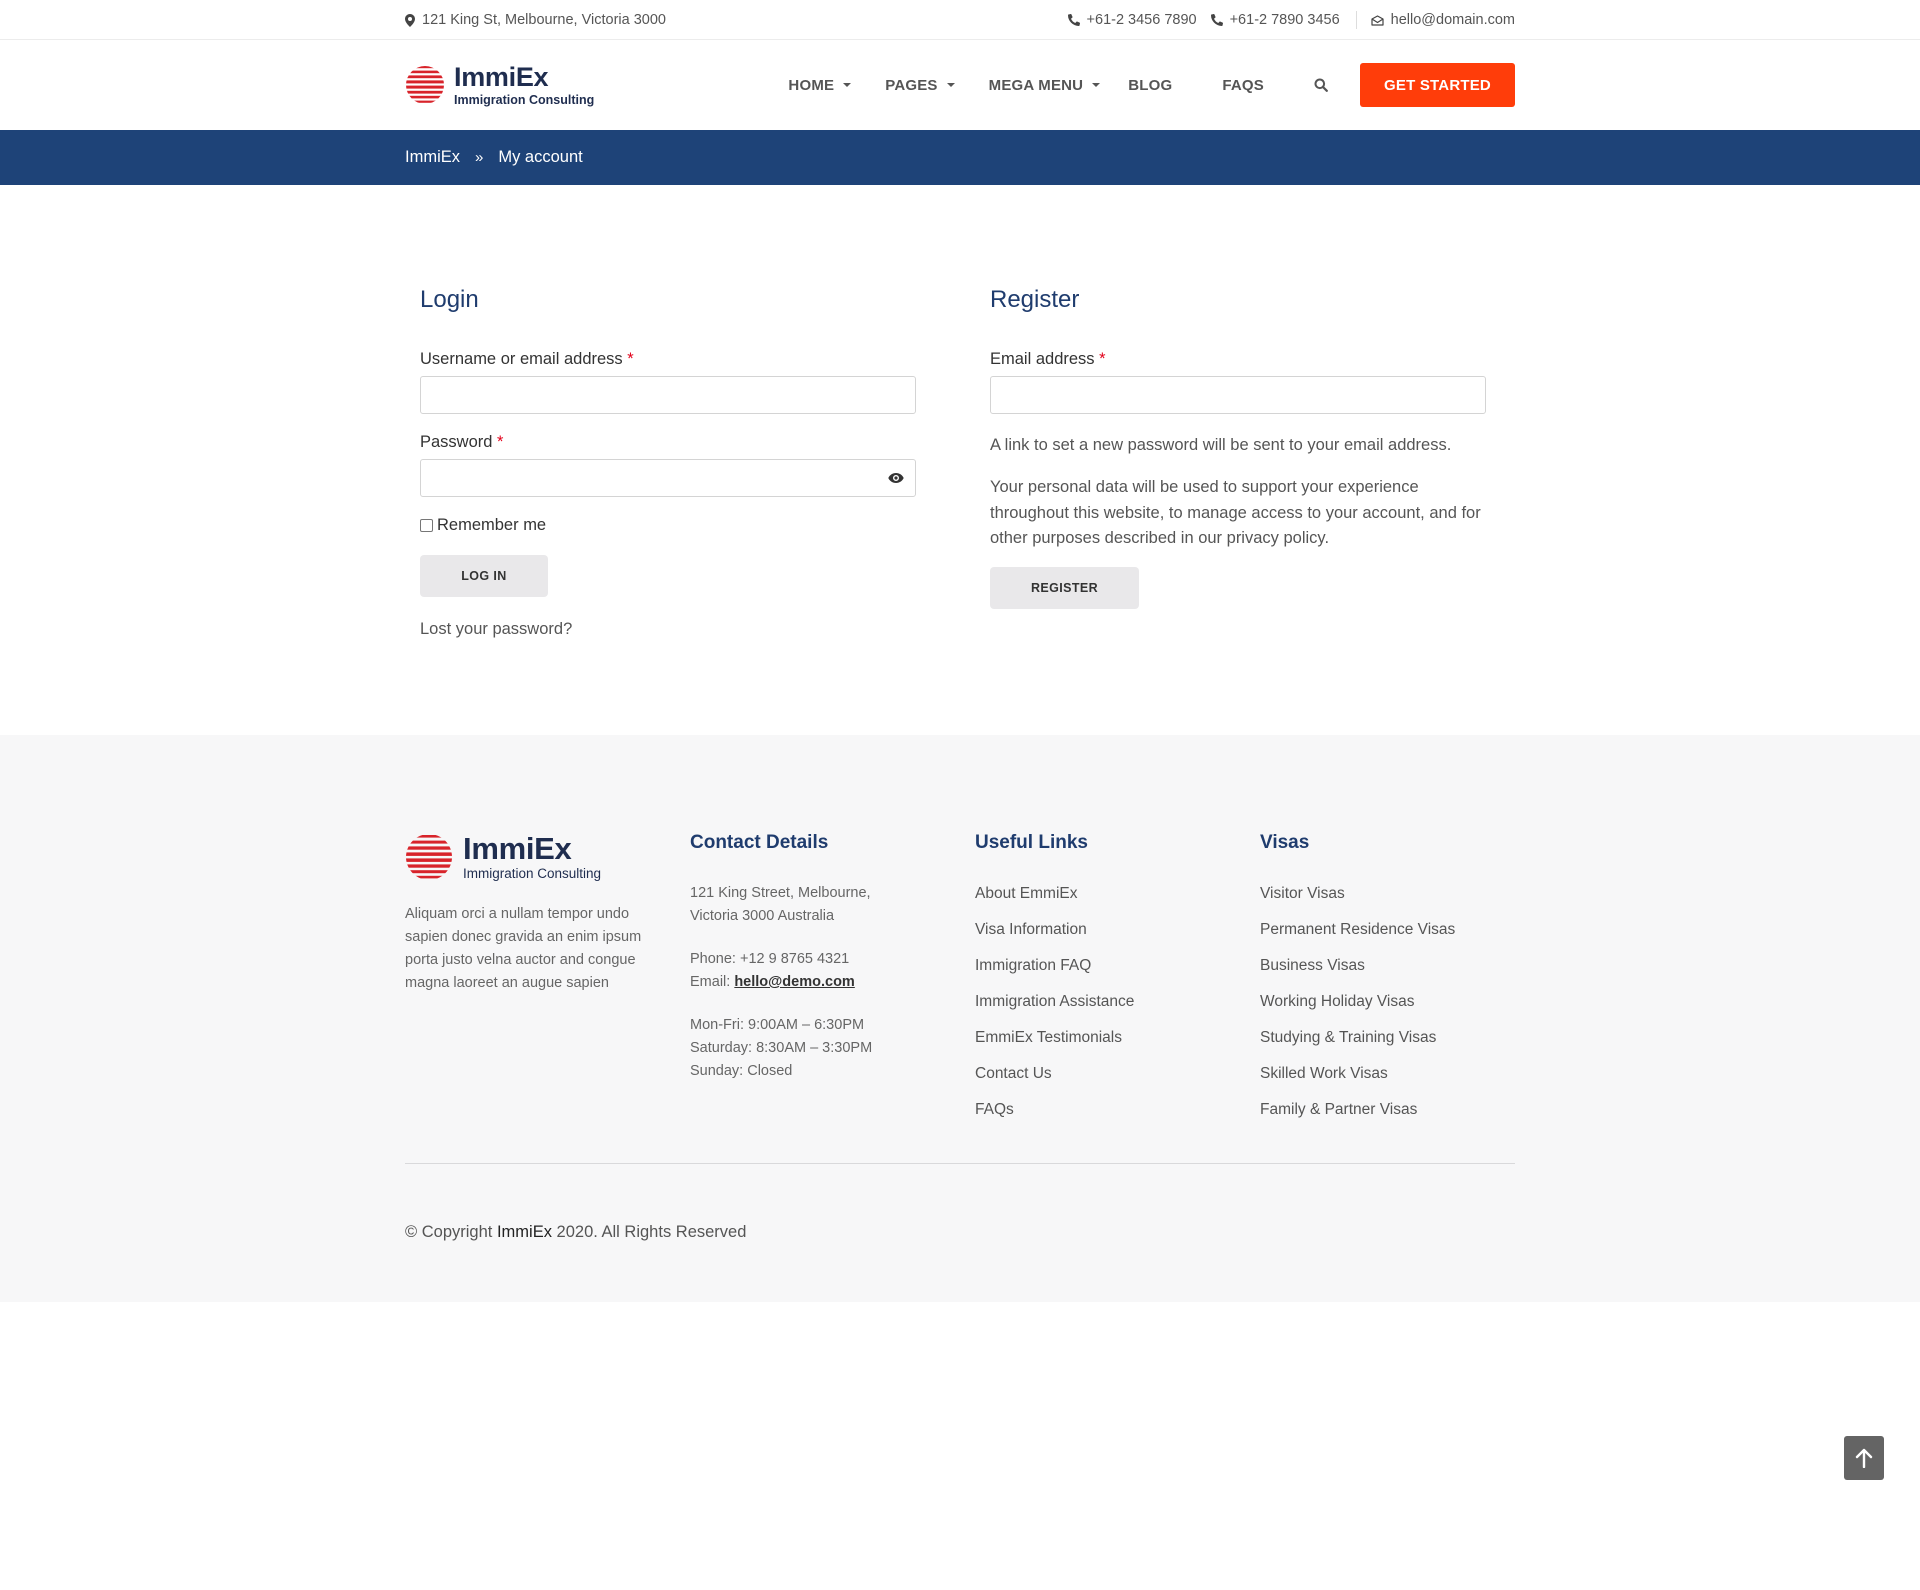 This screenshot has width=1920, height=1590. Describe the element at coordinates (780, 893) in the screenshot. I see `contact-address-line-1: 121 King Street, Melbourne,` at that location.